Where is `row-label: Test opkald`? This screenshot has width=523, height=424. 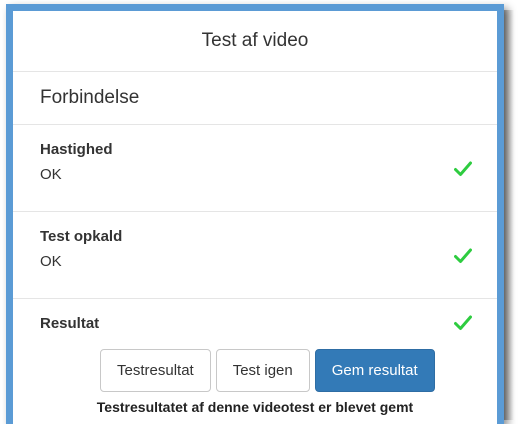 row-label: Test opkald is located at coordinates (81, 236).